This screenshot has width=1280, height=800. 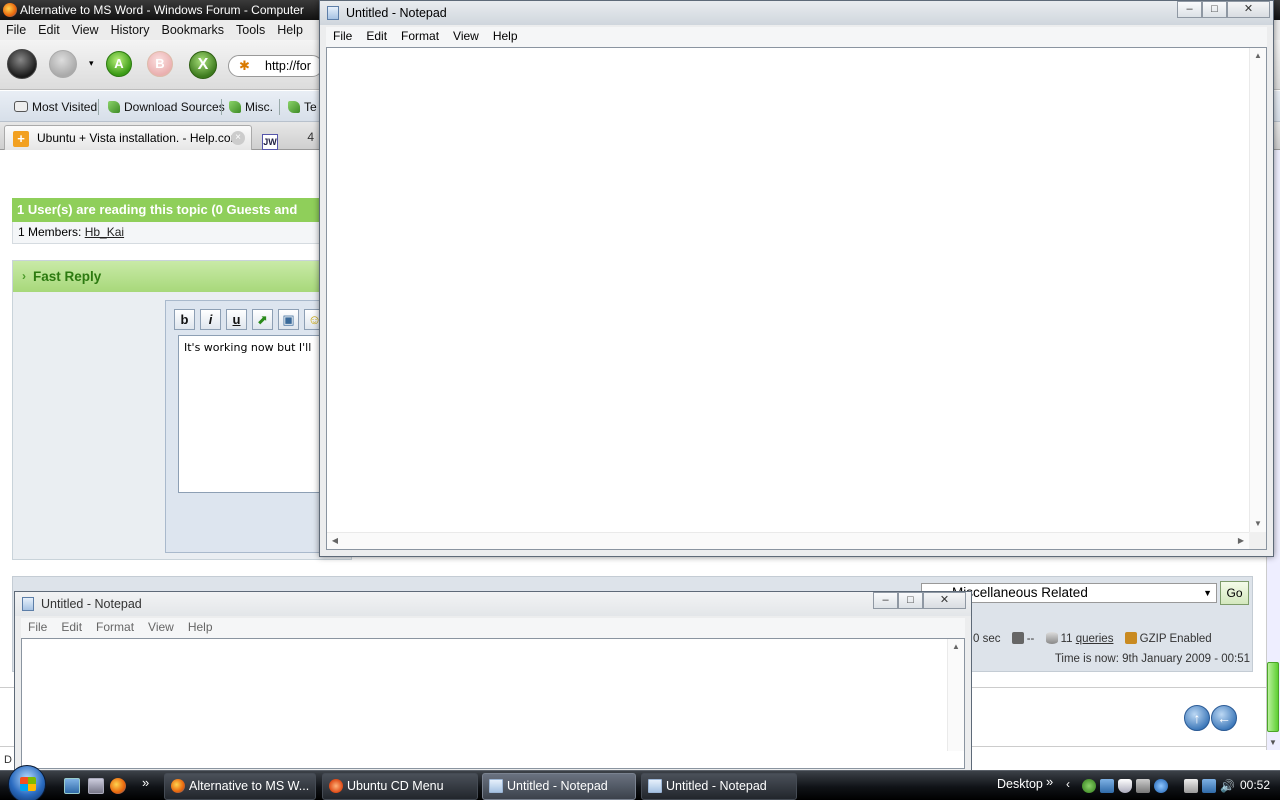 I want to click on bookmark-download-sources: Download Sources, so click(x=166, y=107).